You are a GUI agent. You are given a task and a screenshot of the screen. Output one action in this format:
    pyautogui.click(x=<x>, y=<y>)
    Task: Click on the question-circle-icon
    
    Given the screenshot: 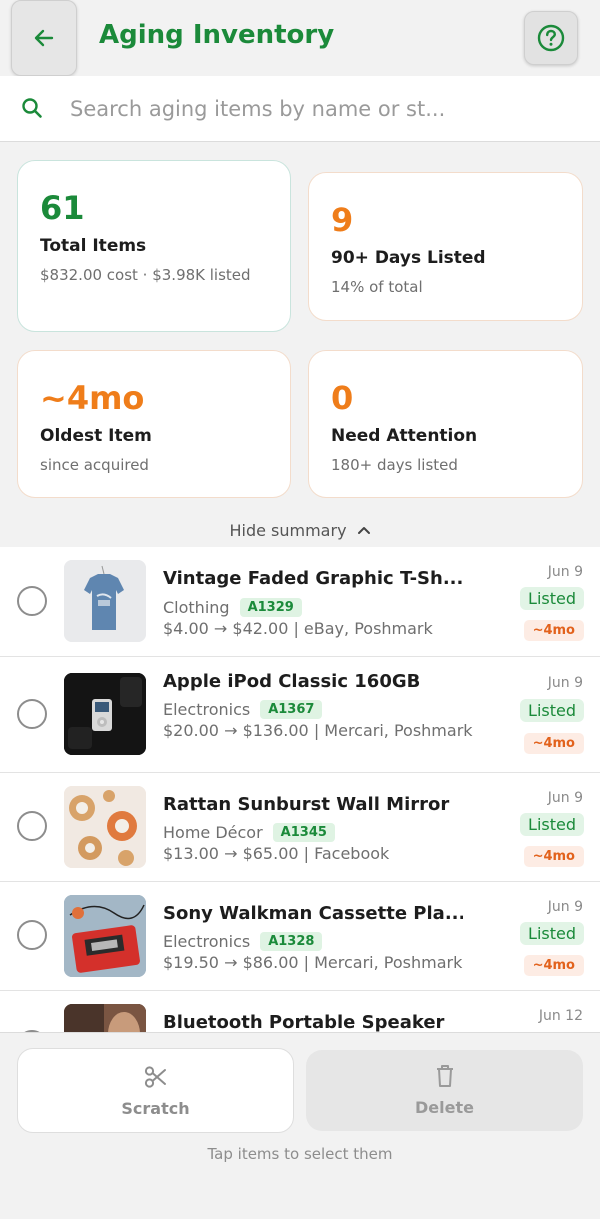 What is the action you would take?
    pyautogui.click(x=551, y=38)
    